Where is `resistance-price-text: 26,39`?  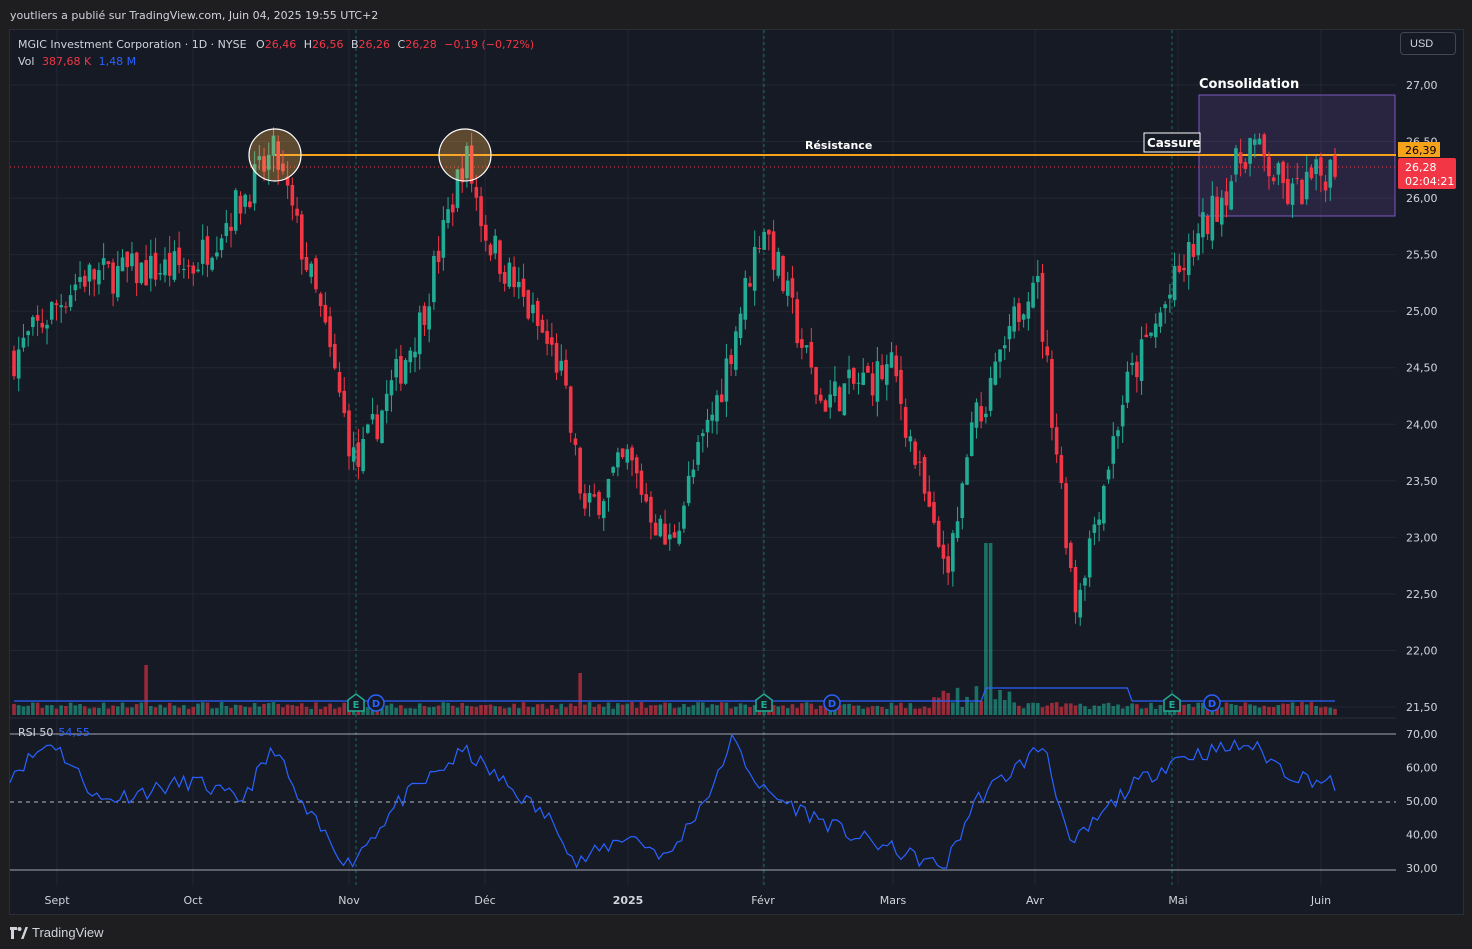
resistance-price-text: 26,39 is located at coordinates (1421, 150).